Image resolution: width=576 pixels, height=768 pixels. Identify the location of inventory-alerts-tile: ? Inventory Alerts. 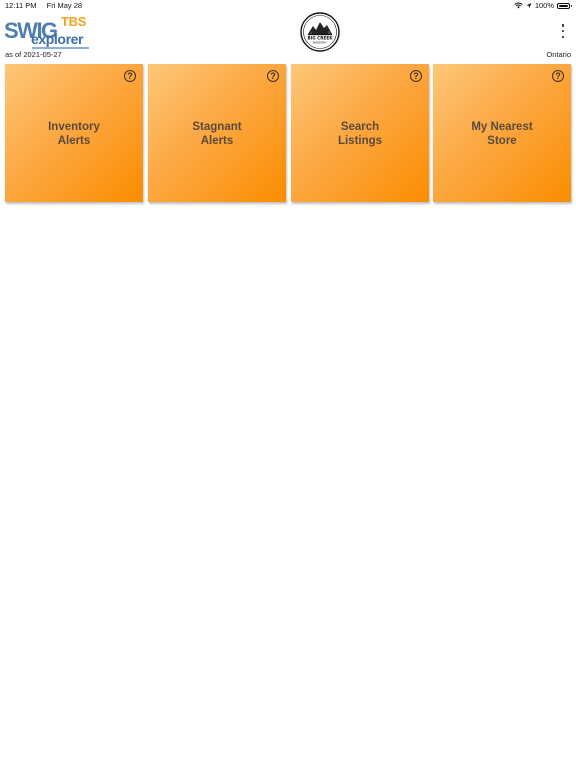
(74, 133).